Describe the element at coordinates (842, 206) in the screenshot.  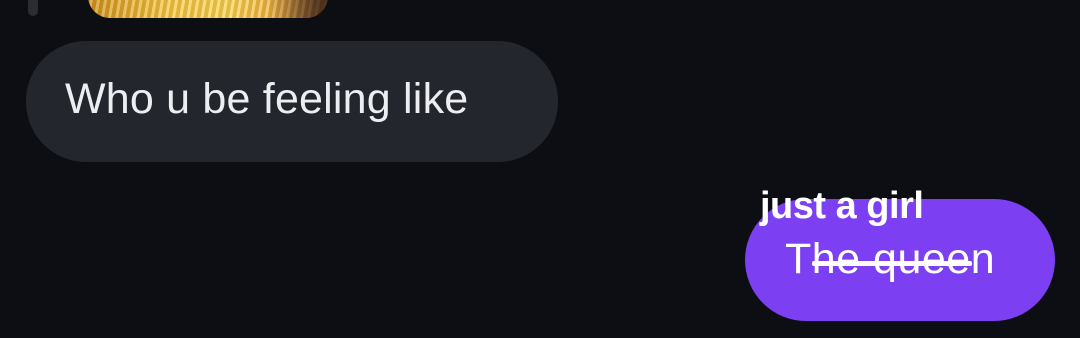
I see `handwritten-overlay-text: just a girl` at that location.